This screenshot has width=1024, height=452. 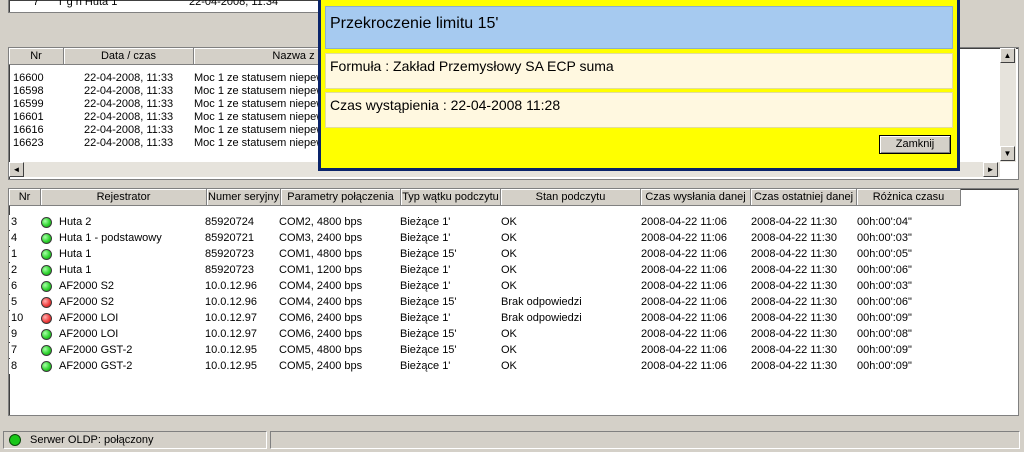 I want to click on scroll-right-icon: ►, so click(x=990, y=169).